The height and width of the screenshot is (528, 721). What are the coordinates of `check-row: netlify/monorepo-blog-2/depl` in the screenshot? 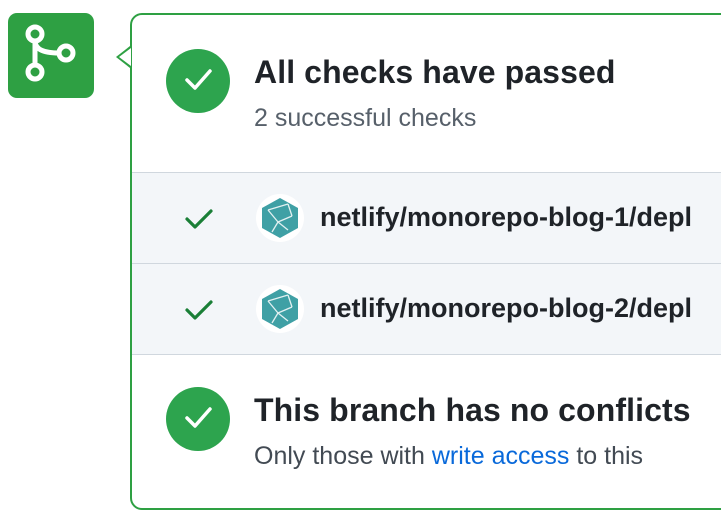 It's located at (426, 309).